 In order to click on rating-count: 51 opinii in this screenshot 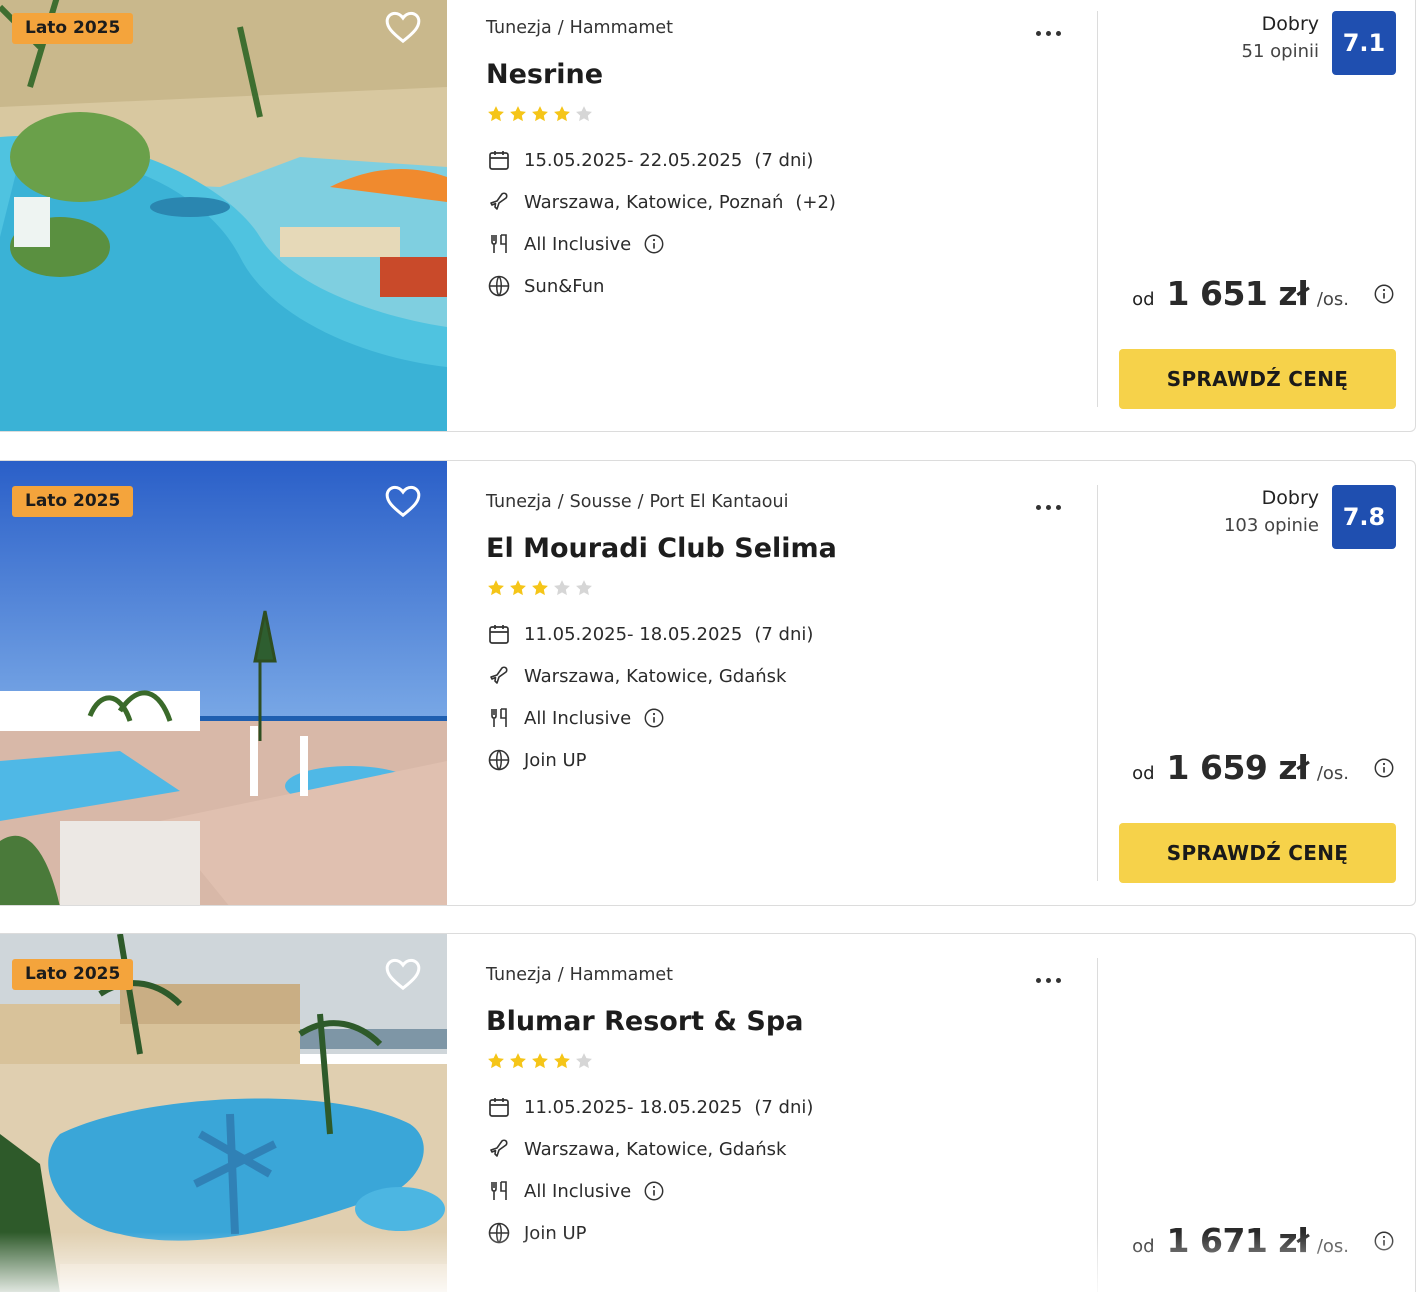, I will do `click(1280, 51)`.